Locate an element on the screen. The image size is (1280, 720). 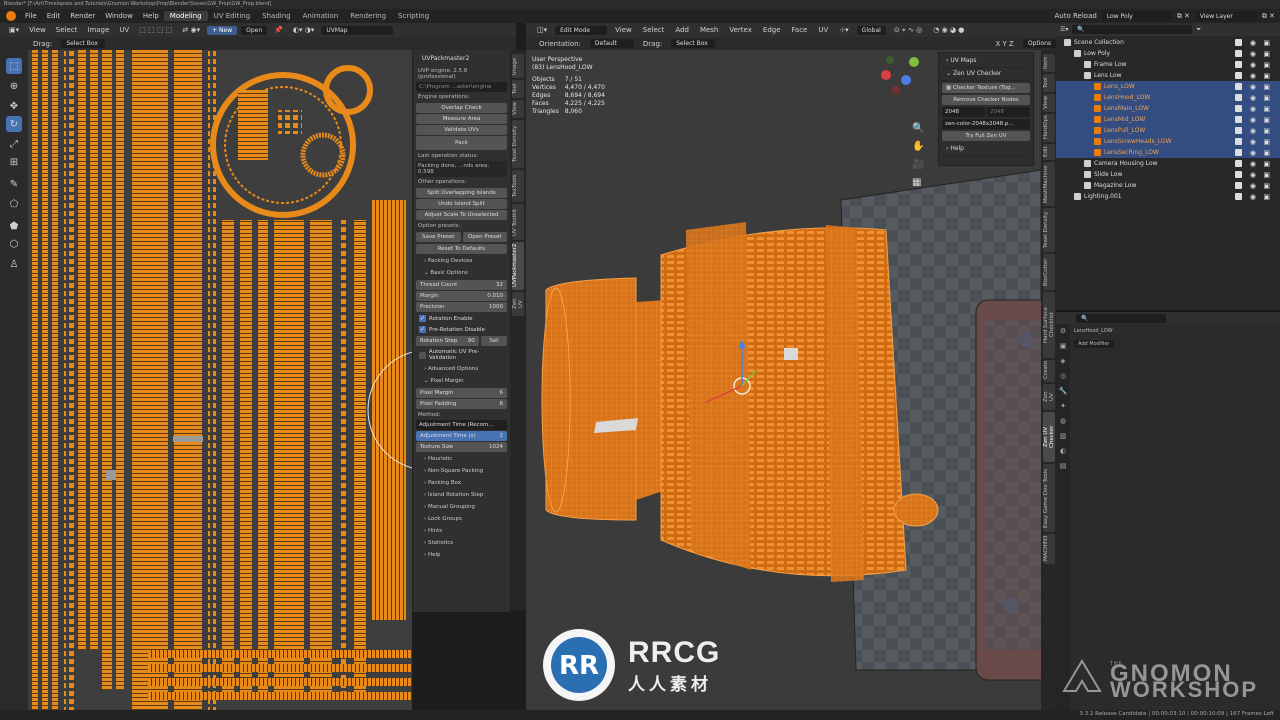
texture-size-field: Texture Size 1024 is located at coordinates (461, 447).